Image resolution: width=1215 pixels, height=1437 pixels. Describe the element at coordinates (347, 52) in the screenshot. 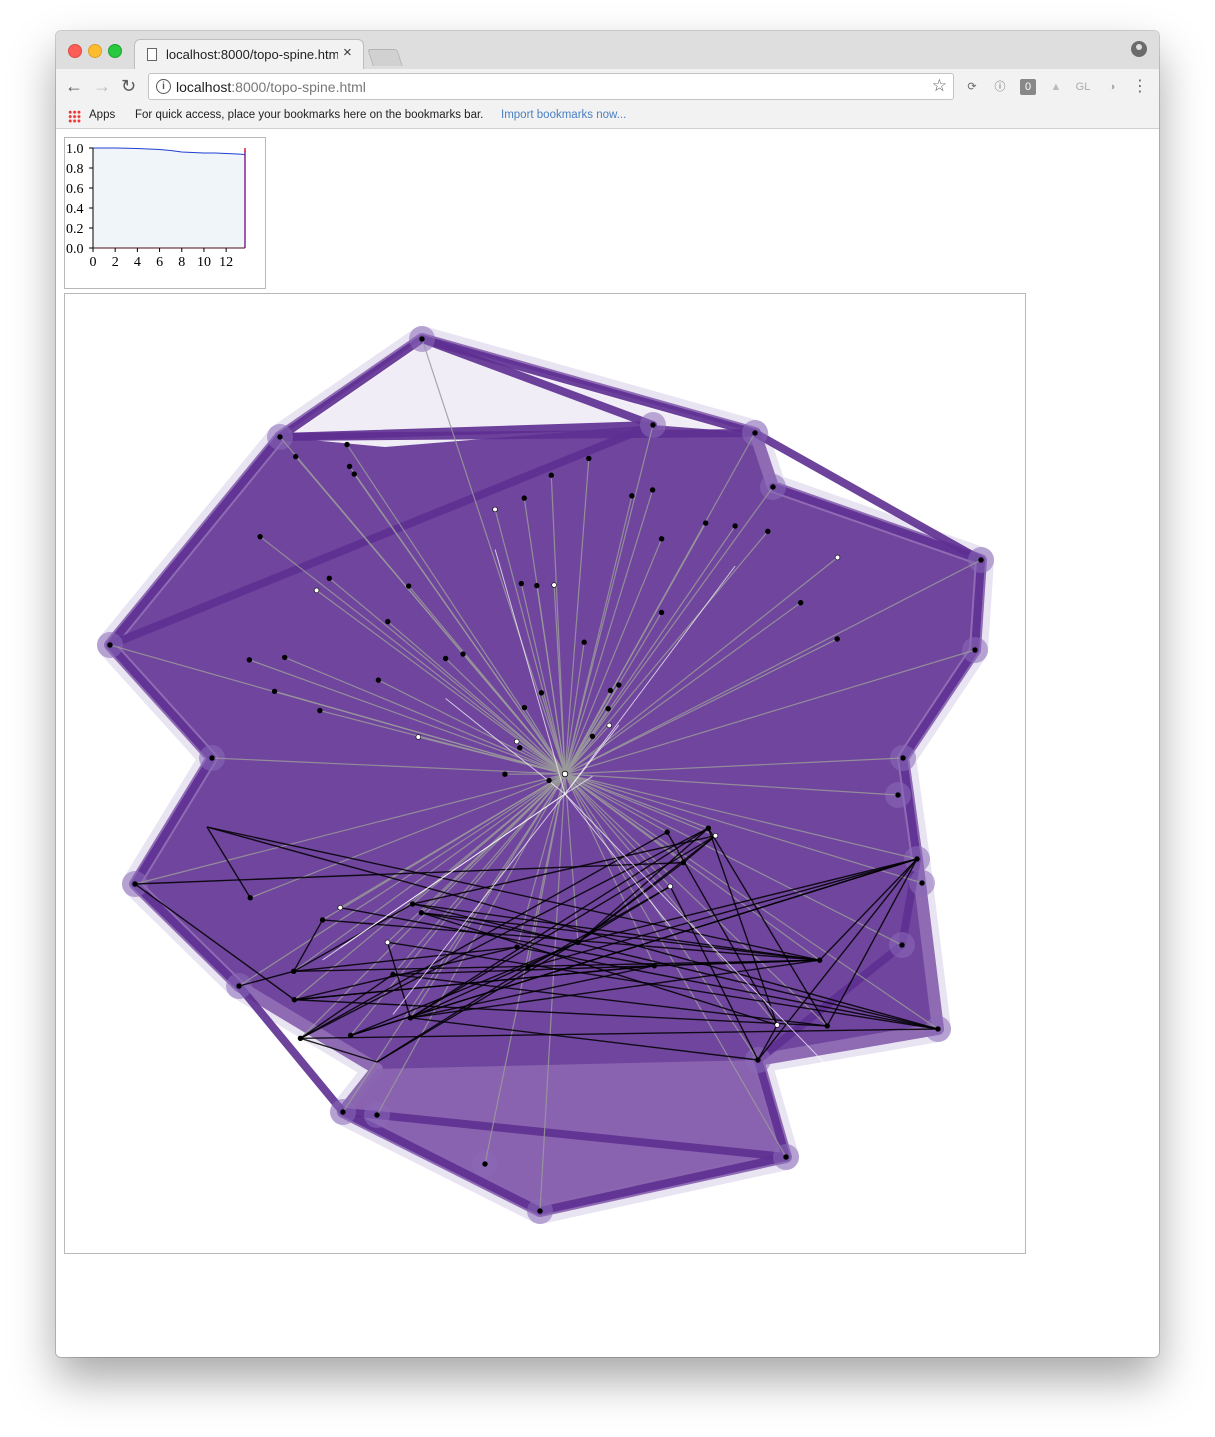

I see `tab-close-icon: ×` at that location.